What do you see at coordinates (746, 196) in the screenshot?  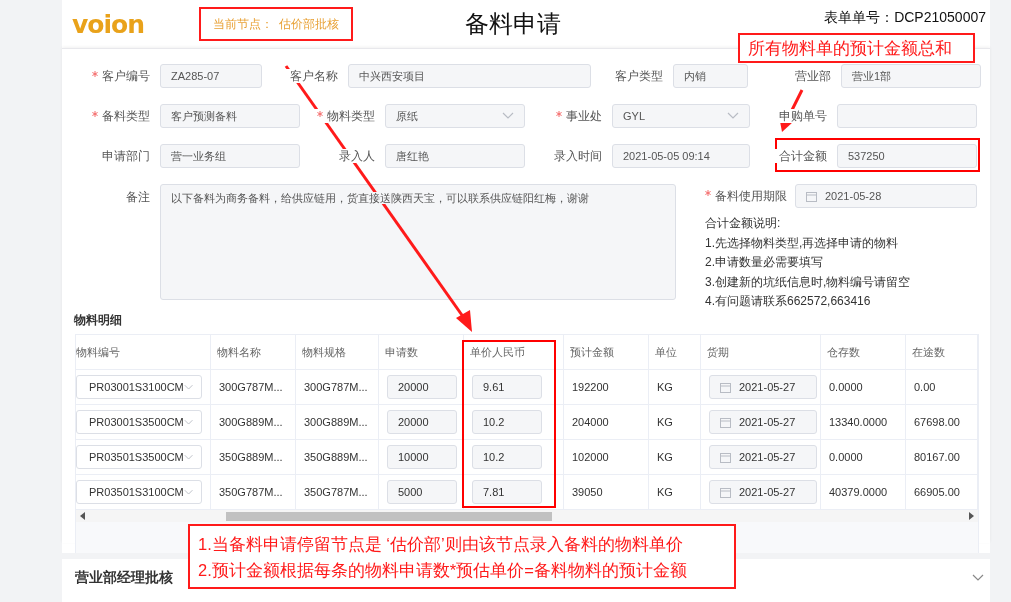 I see `field-label: 备料使用期限` at bounding box center [746, 196].